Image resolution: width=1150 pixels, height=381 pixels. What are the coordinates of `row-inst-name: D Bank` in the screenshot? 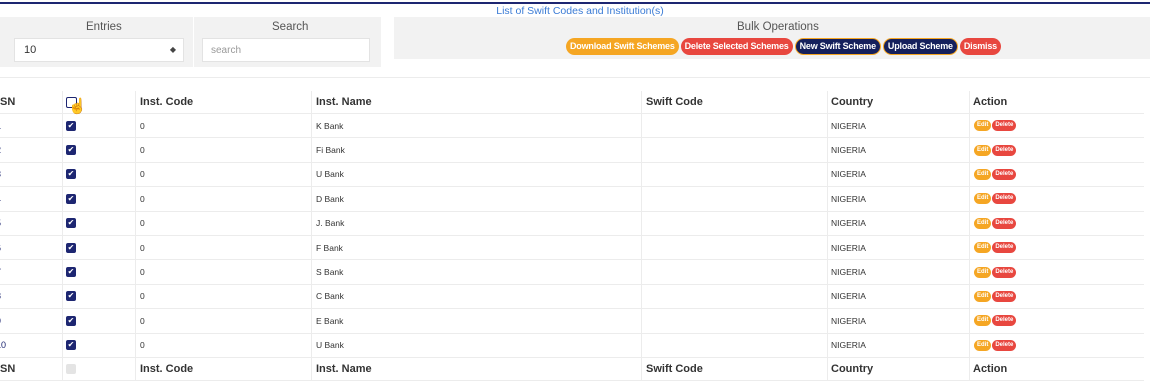 It's located at (330, 198).